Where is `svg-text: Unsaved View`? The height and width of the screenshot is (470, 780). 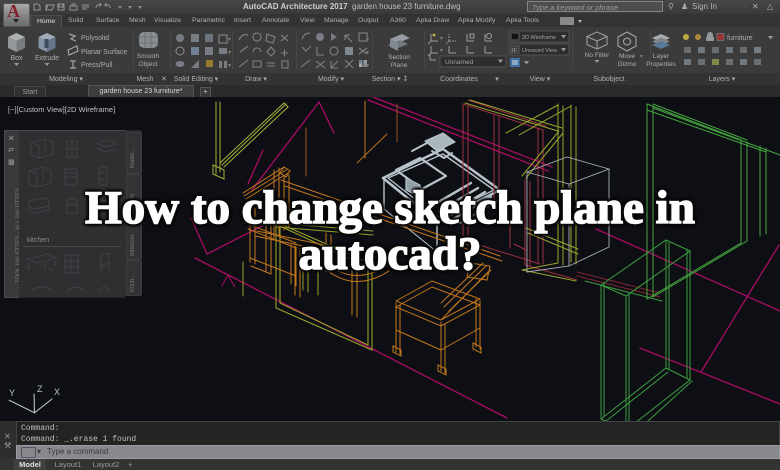
svg-text: Unsaved View is located at coordinates (539, 51).